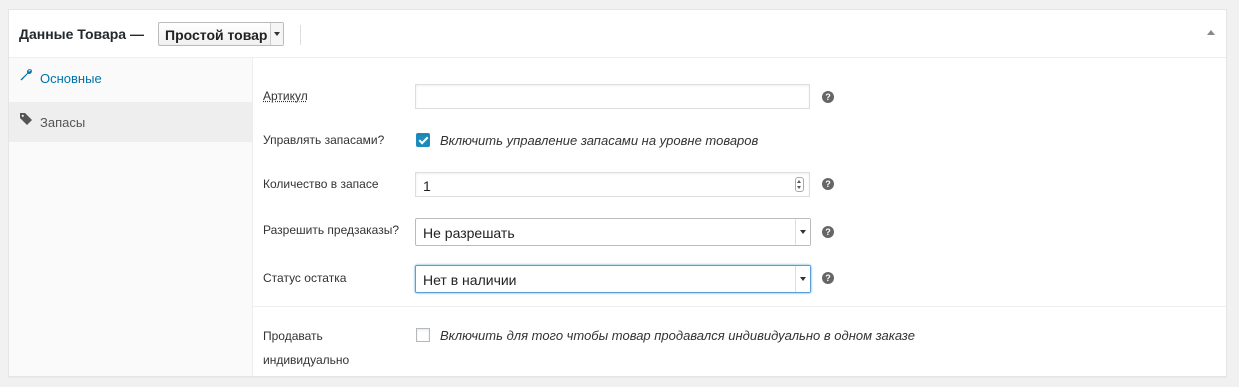  What do you see at coordinates (469, 233) in the screenshot?
I see `backorders-value: Не разрешать` at bounding box center [469, 233].